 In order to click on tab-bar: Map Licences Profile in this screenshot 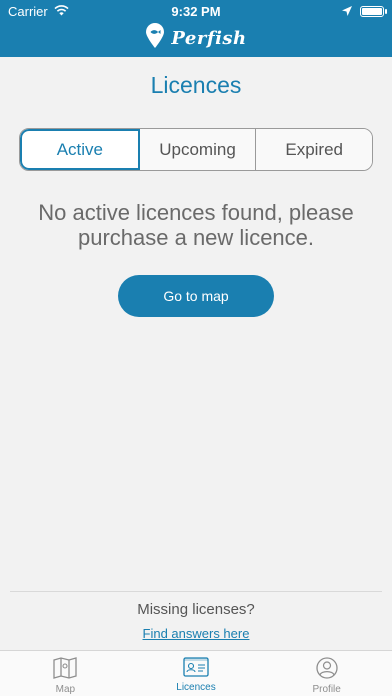, I will do `click(196, 673)`.